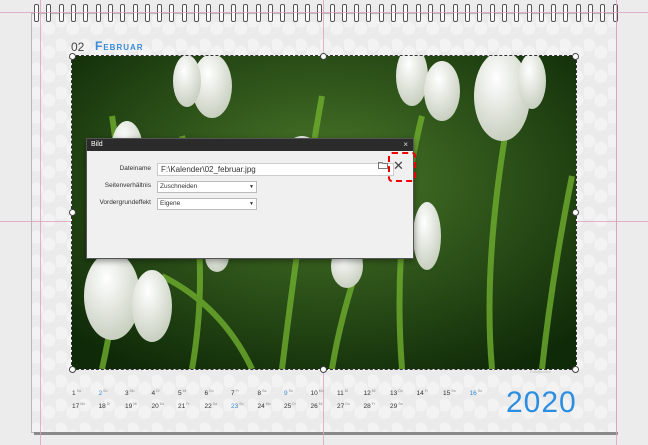 Image resolution: width=648 pixels, height=445 pixels. I want to click on day-number: 5, so click(180, 394).